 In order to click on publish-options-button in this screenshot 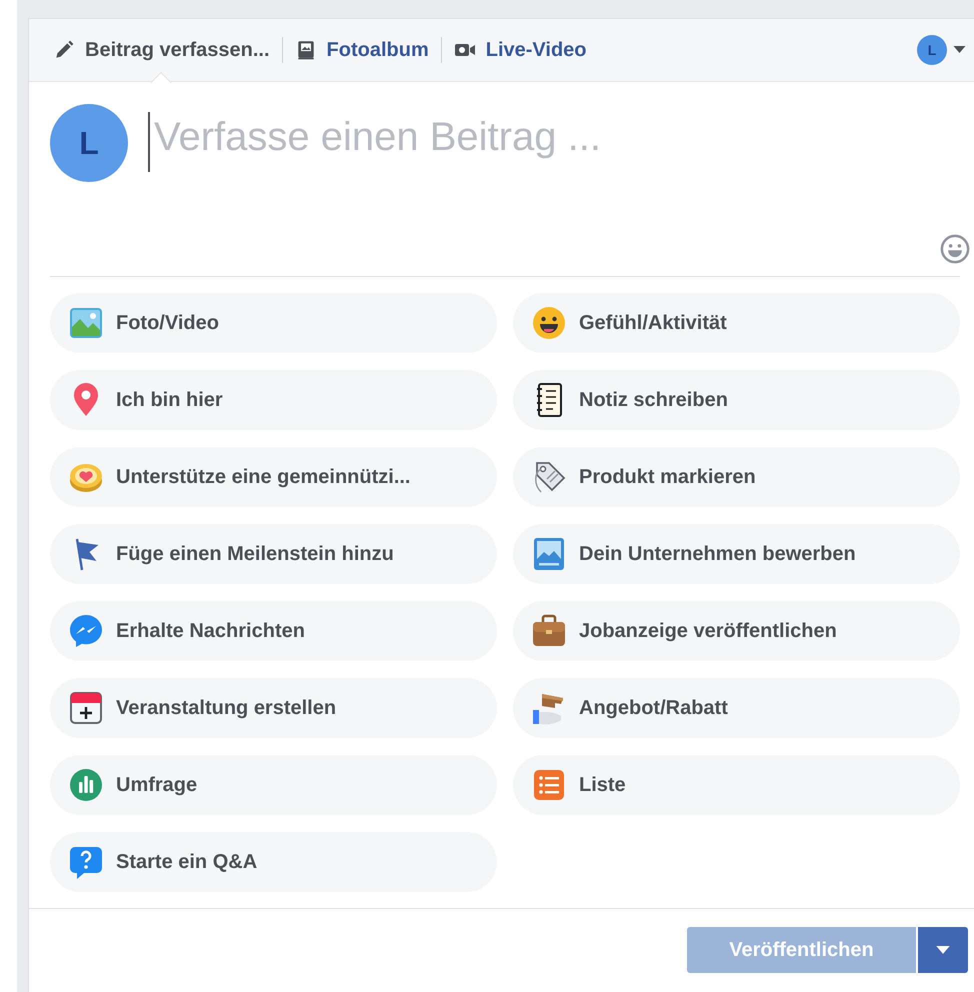, I will do `click(943, 950)`.